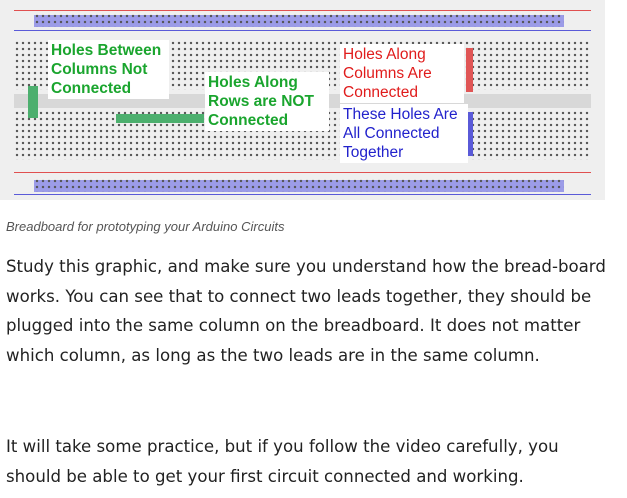 The width and height of the screenshot is (627, 498). Describe the element at coordinates (108, 69) in the screenshot. I see `label-columns-not-connected: Holes Between Columns Not Connected` at that location.